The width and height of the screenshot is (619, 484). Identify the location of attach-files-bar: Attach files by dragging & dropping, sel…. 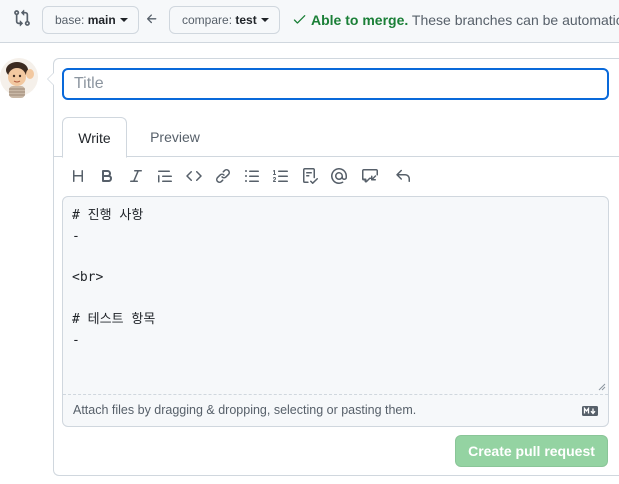
(335, 410).